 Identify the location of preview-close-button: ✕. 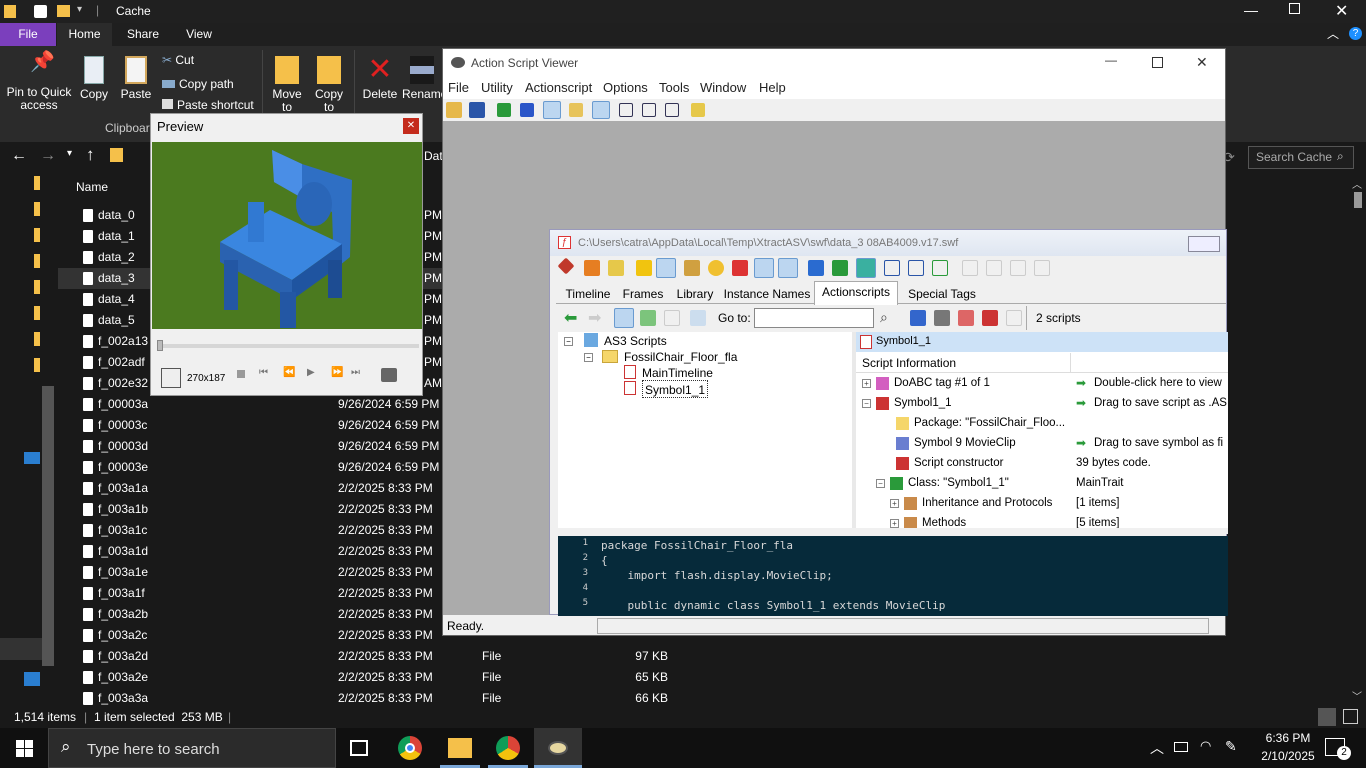
(411, 126).